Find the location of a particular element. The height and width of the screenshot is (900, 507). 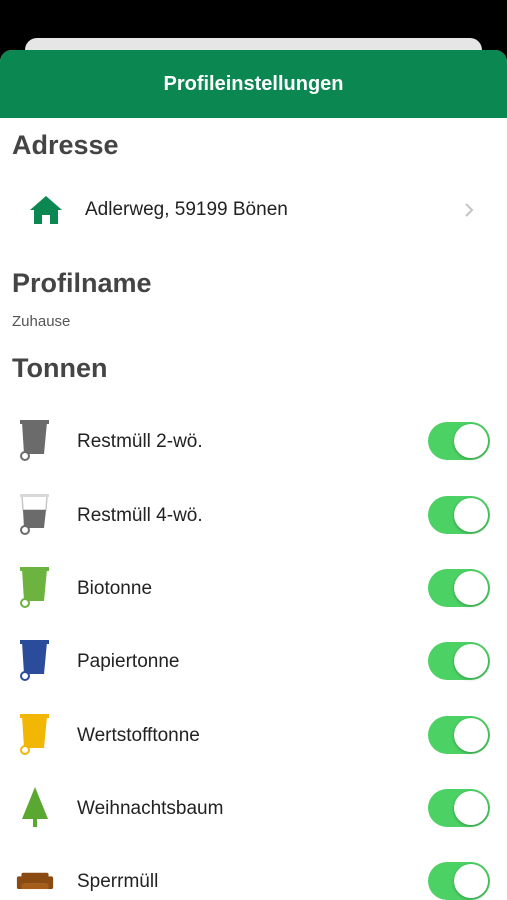

home-icon is located at coordinates (46, 210).